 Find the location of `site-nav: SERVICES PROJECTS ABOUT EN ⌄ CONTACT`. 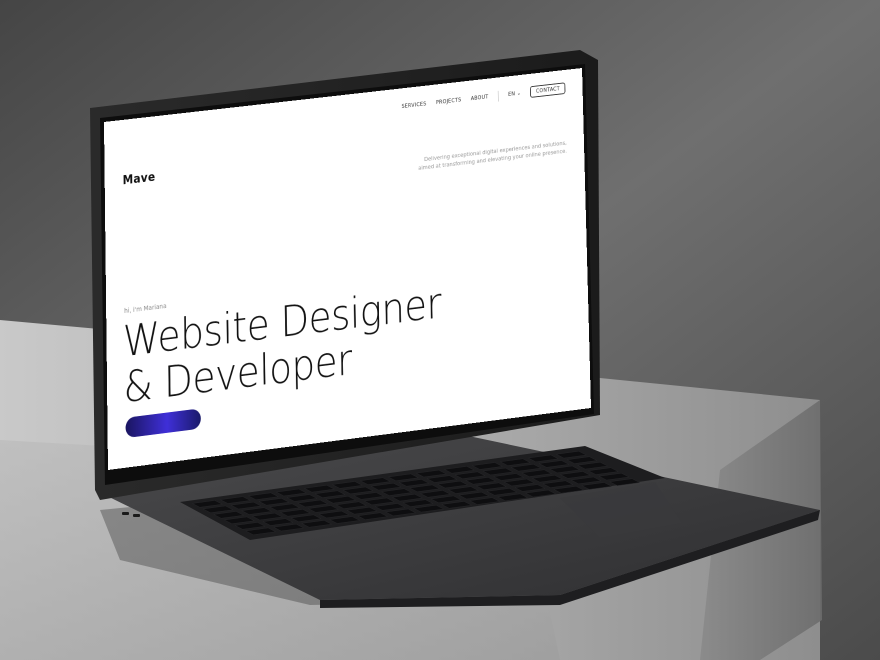

site-nav: SERVICES PROJECTS ABOUT EN ⌄ CONTACT is located at coordinates (483, 97).